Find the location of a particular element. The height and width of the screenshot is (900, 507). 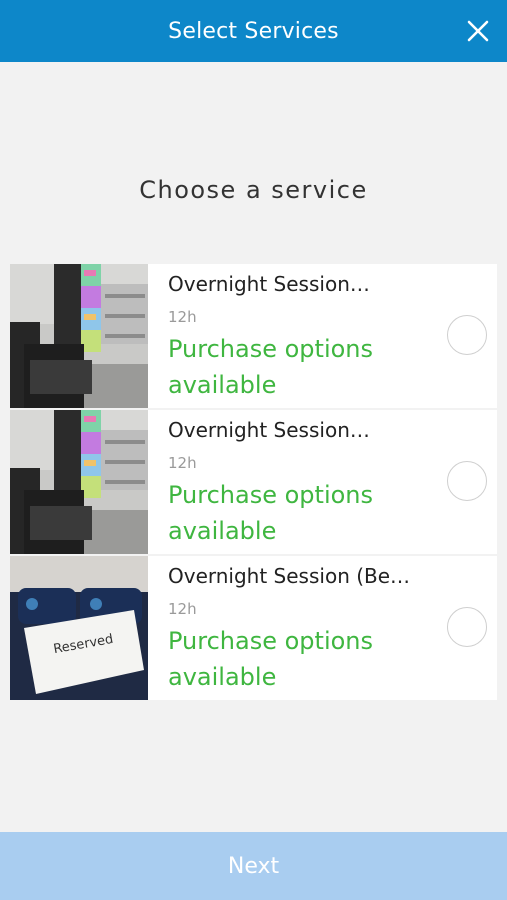

next-button: Next is located at coordinates (253, 866).